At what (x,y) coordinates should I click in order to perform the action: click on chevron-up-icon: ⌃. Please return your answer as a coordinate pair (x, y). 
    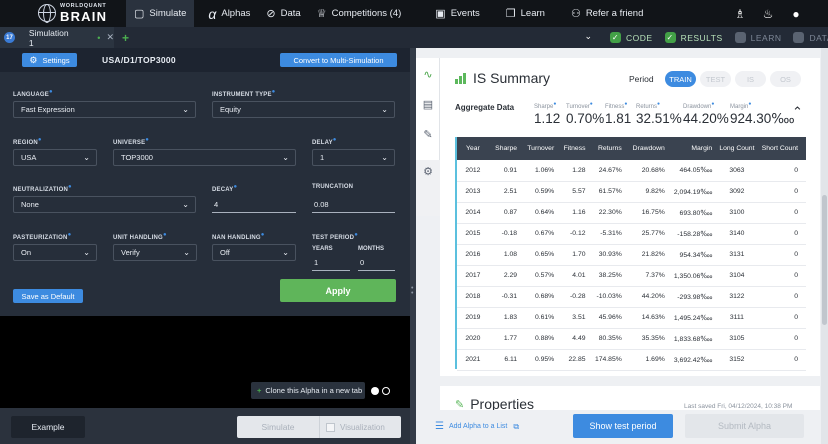
    Looking at the image, I should click on (797, 112).